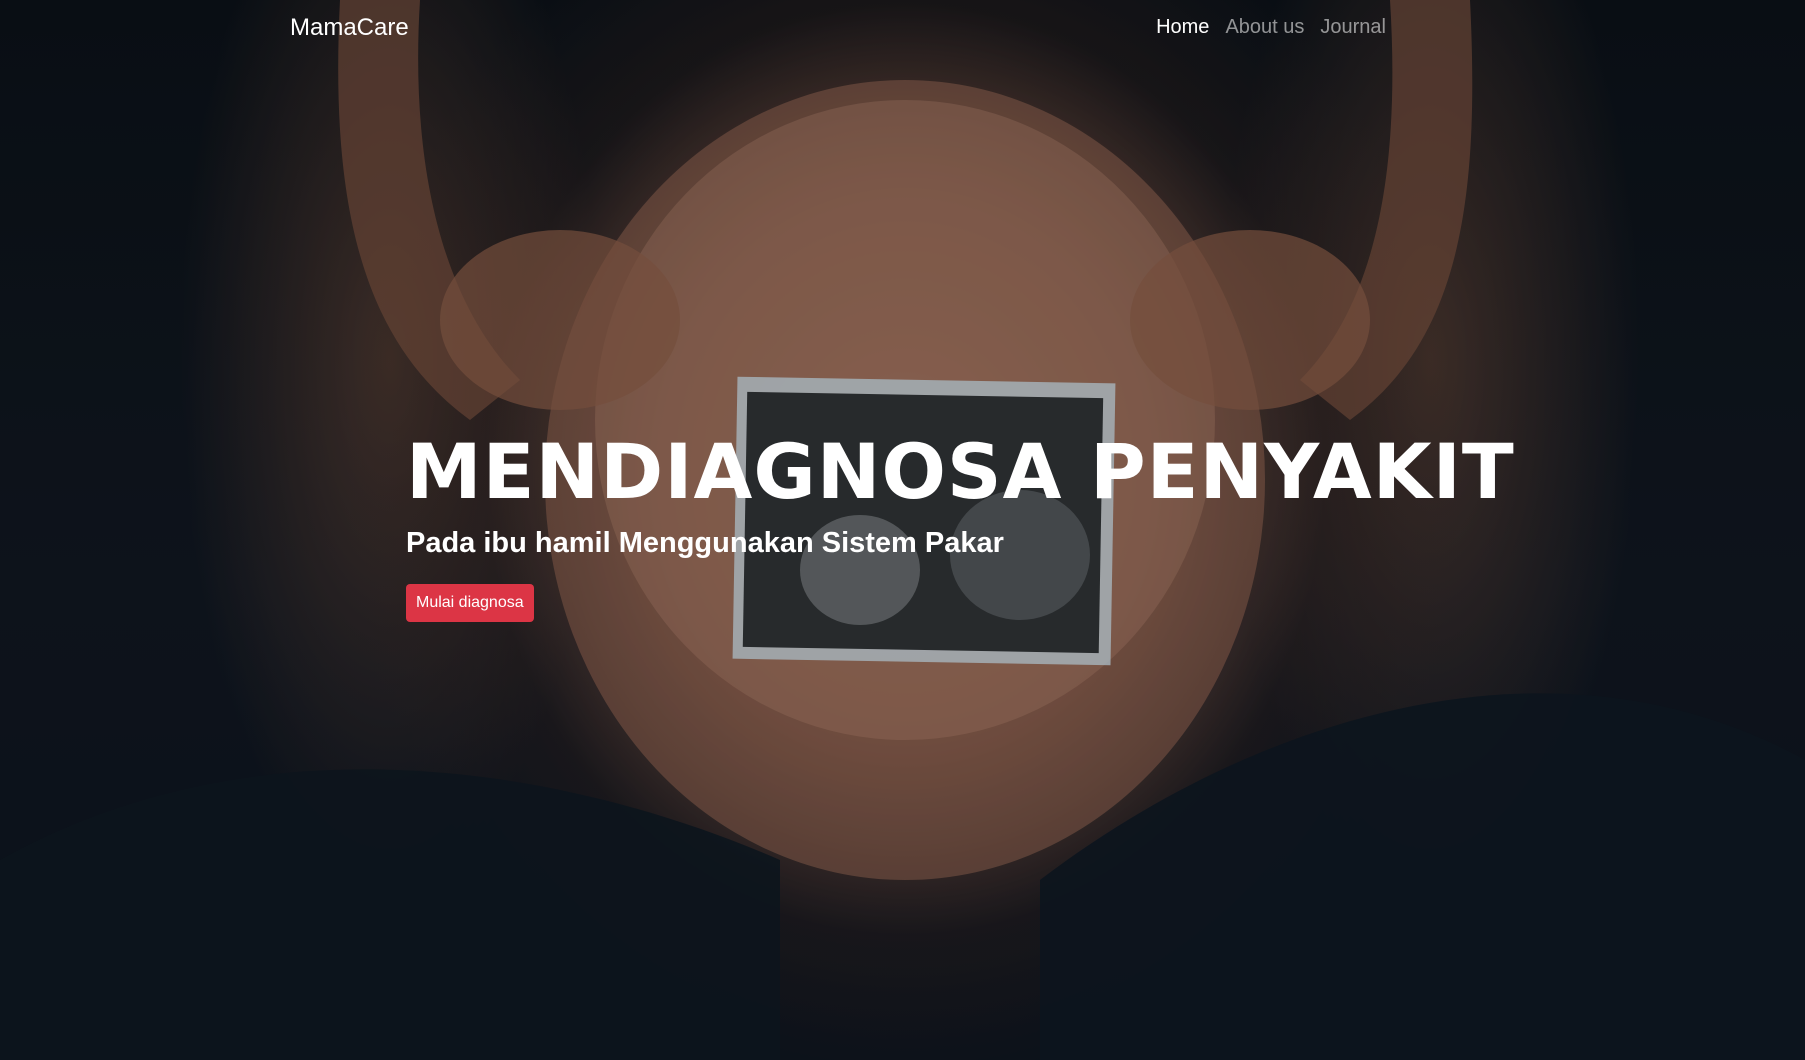 The height and width of the screenshot is (1060, 1805). What do you see at coordinates (902, 29) in the screenshot?
I see `navbar: MamaCare Home About us Journal` at bounding box center [902, 29].